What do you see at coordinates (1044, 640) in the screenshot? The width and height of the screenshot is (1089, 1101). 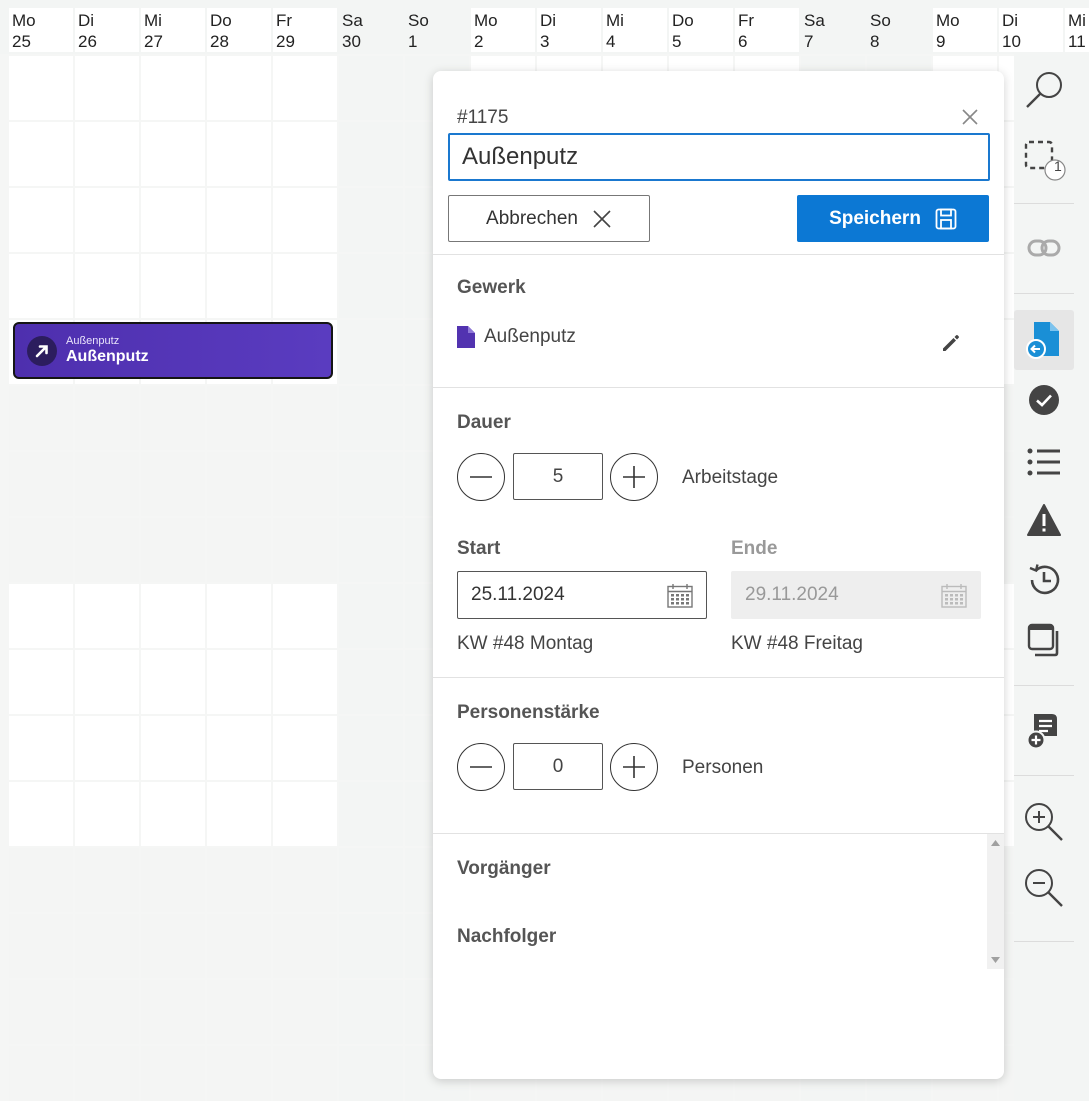 I see `window-stack-icon` at bounding box center [1044, 640].